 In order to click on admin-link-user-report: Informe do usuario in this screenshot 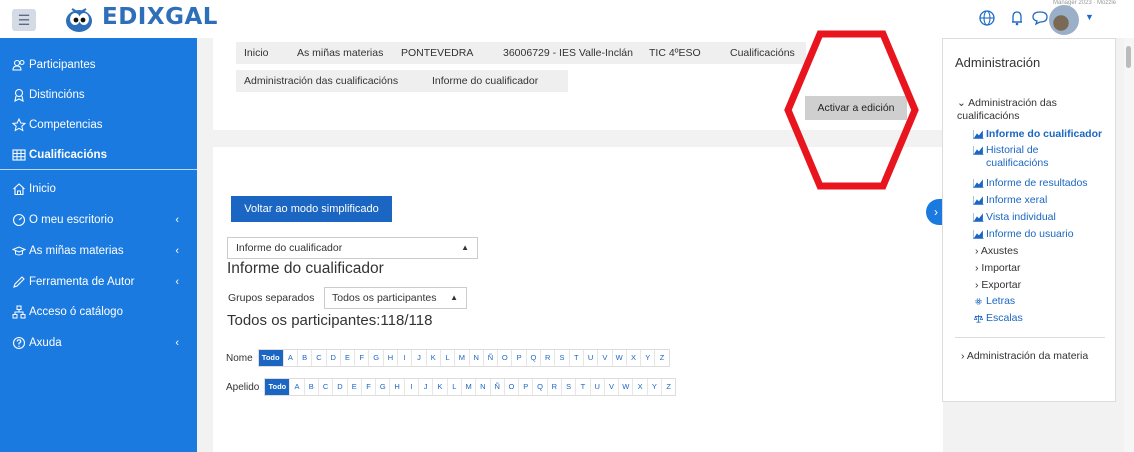, I will do `click(1023, 234)`.